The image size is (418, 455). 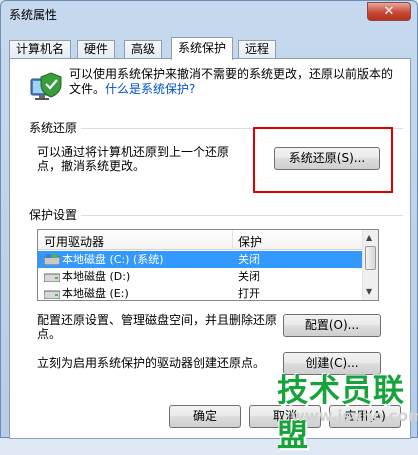 What do you see at coordinates (369, 237) in the screenshot?
I see `scroll-up-icon: ▲` at bounding box center [369, 237].